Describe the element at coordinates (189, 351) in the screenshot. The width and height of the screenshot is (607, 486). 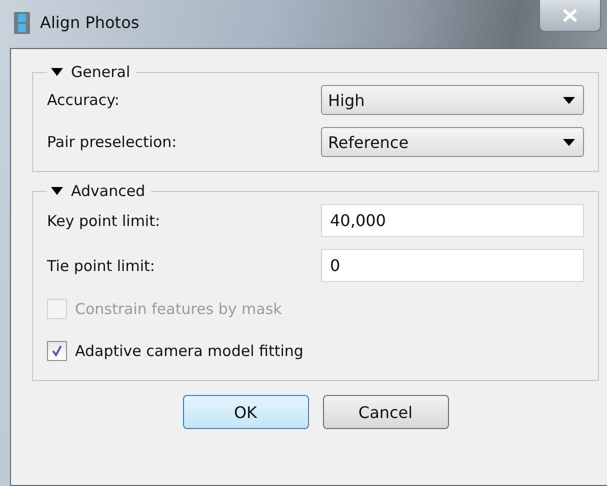
I see `checkbox-label: Adaptive camera model fitting` at that location.